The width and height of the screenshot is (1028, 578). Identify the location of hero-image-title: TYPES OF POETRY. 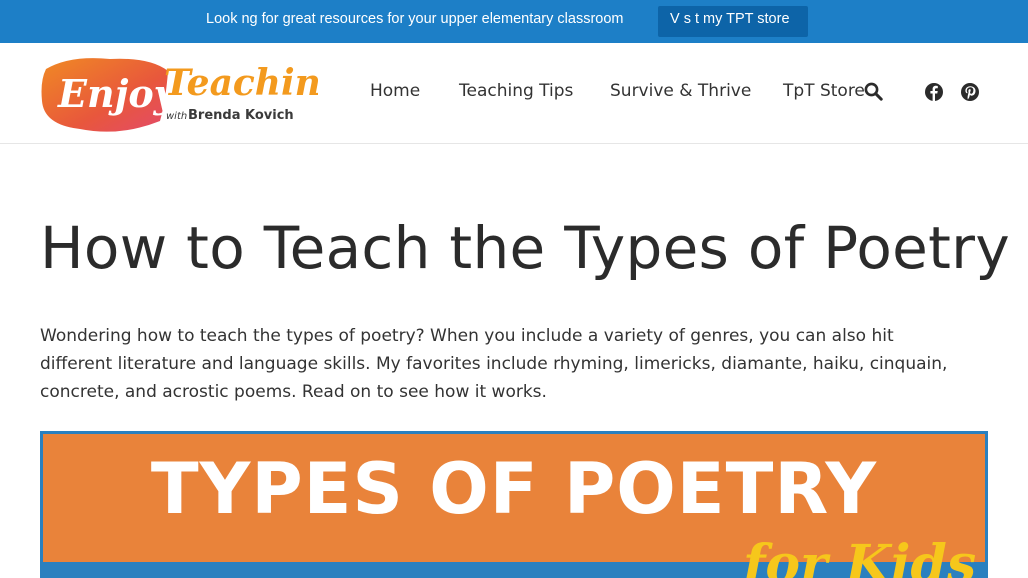
(514, 489).